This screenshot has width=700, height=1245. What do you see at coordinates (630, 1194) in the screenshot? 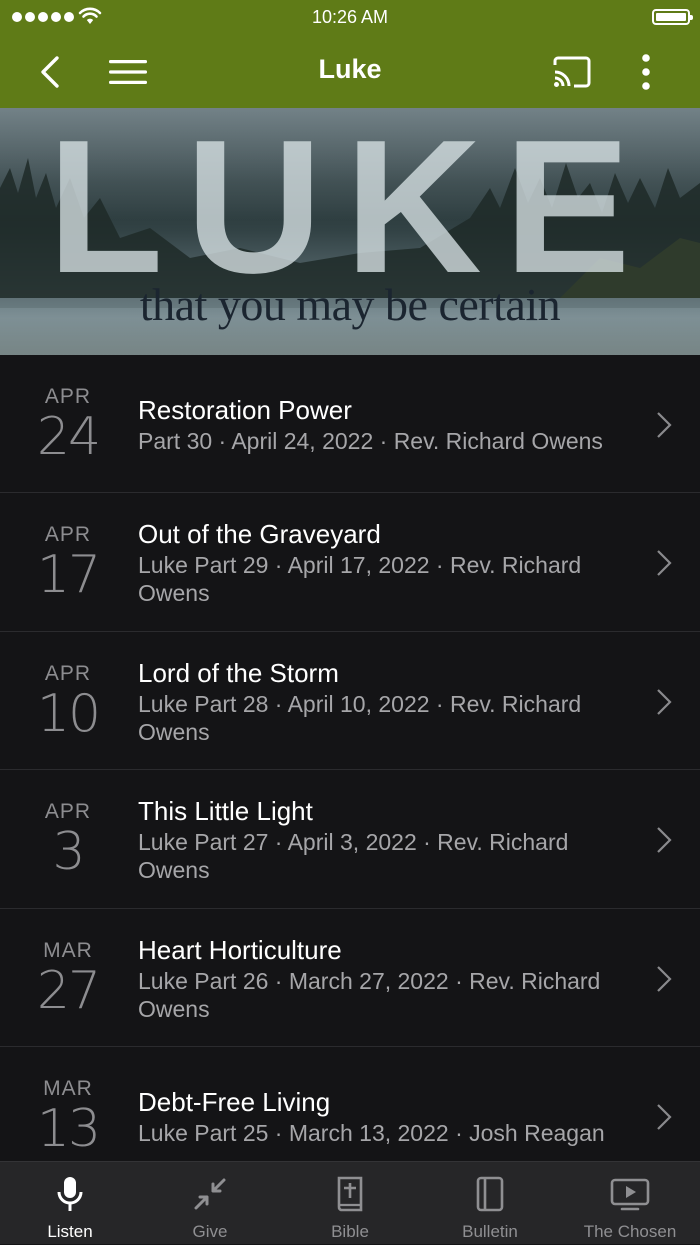
I see `tv-play-icon` at bounding box center [630, 1194].